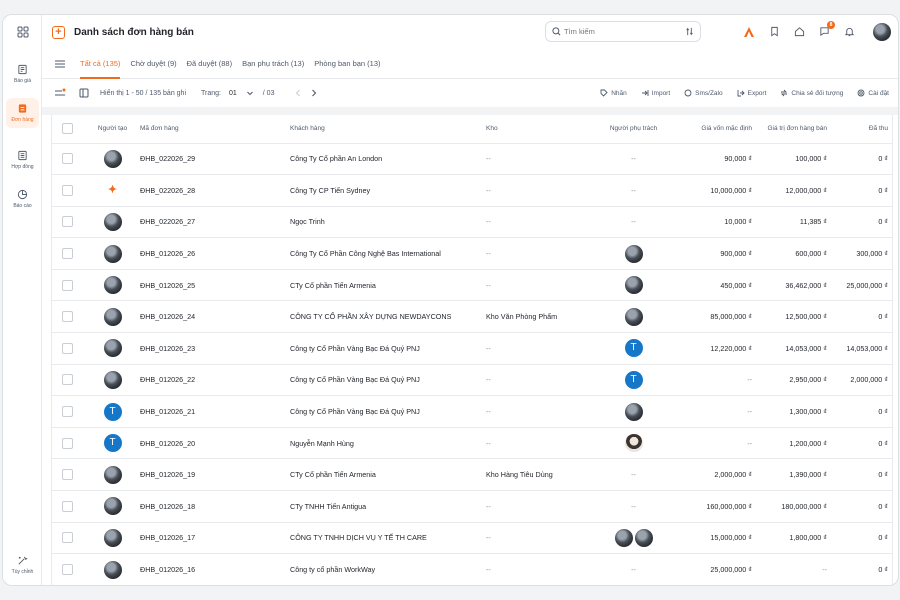 The image size is (900, 600). I want to click on bell-icon, so click(849, 31).